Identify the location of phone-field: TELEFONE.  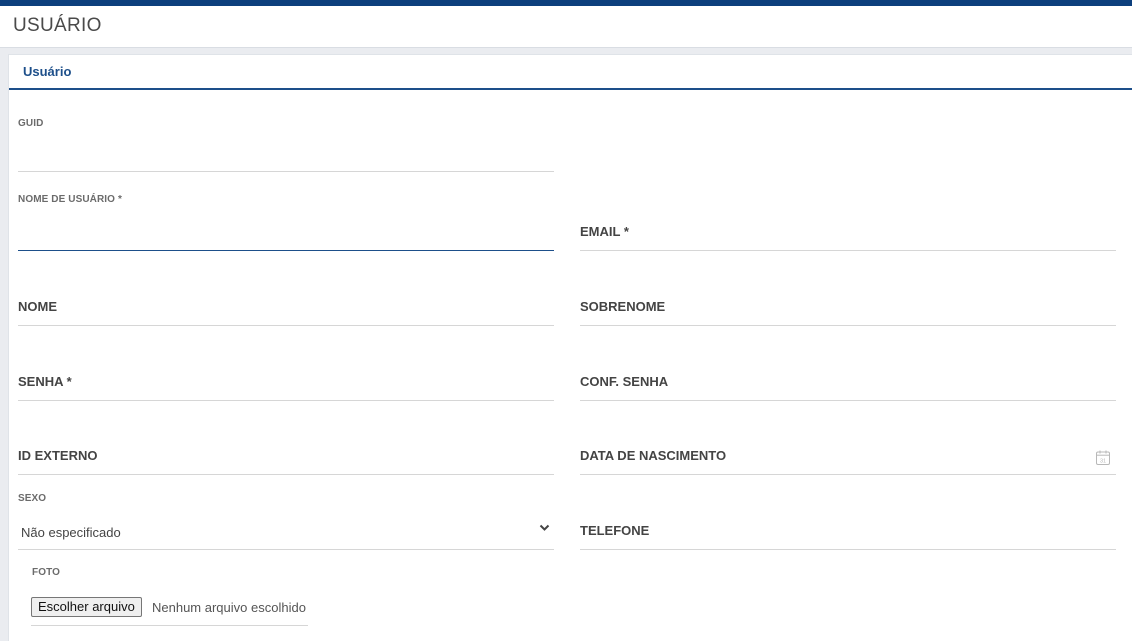
(848, 534).